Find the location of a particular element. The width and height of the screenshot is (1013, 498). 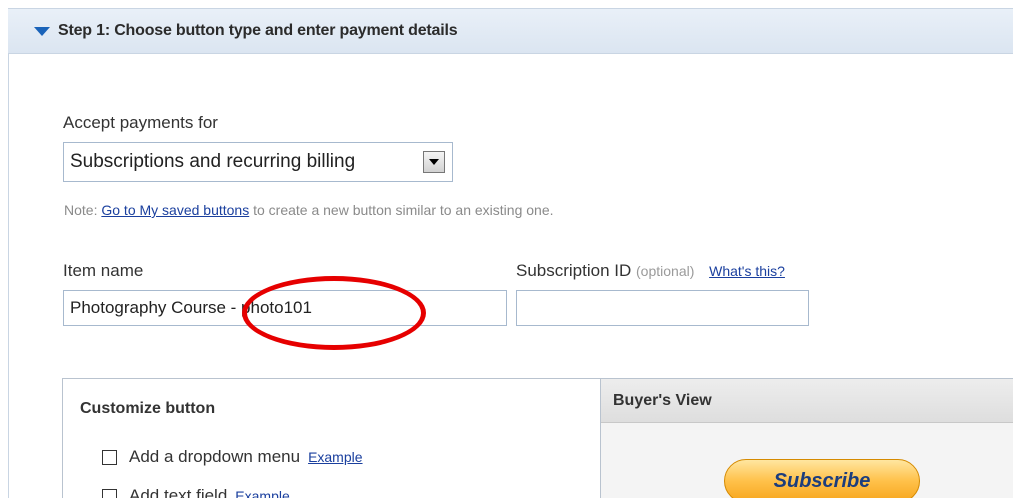

buyers-view-title: Buyer's View is located at coordinates (807, 401).